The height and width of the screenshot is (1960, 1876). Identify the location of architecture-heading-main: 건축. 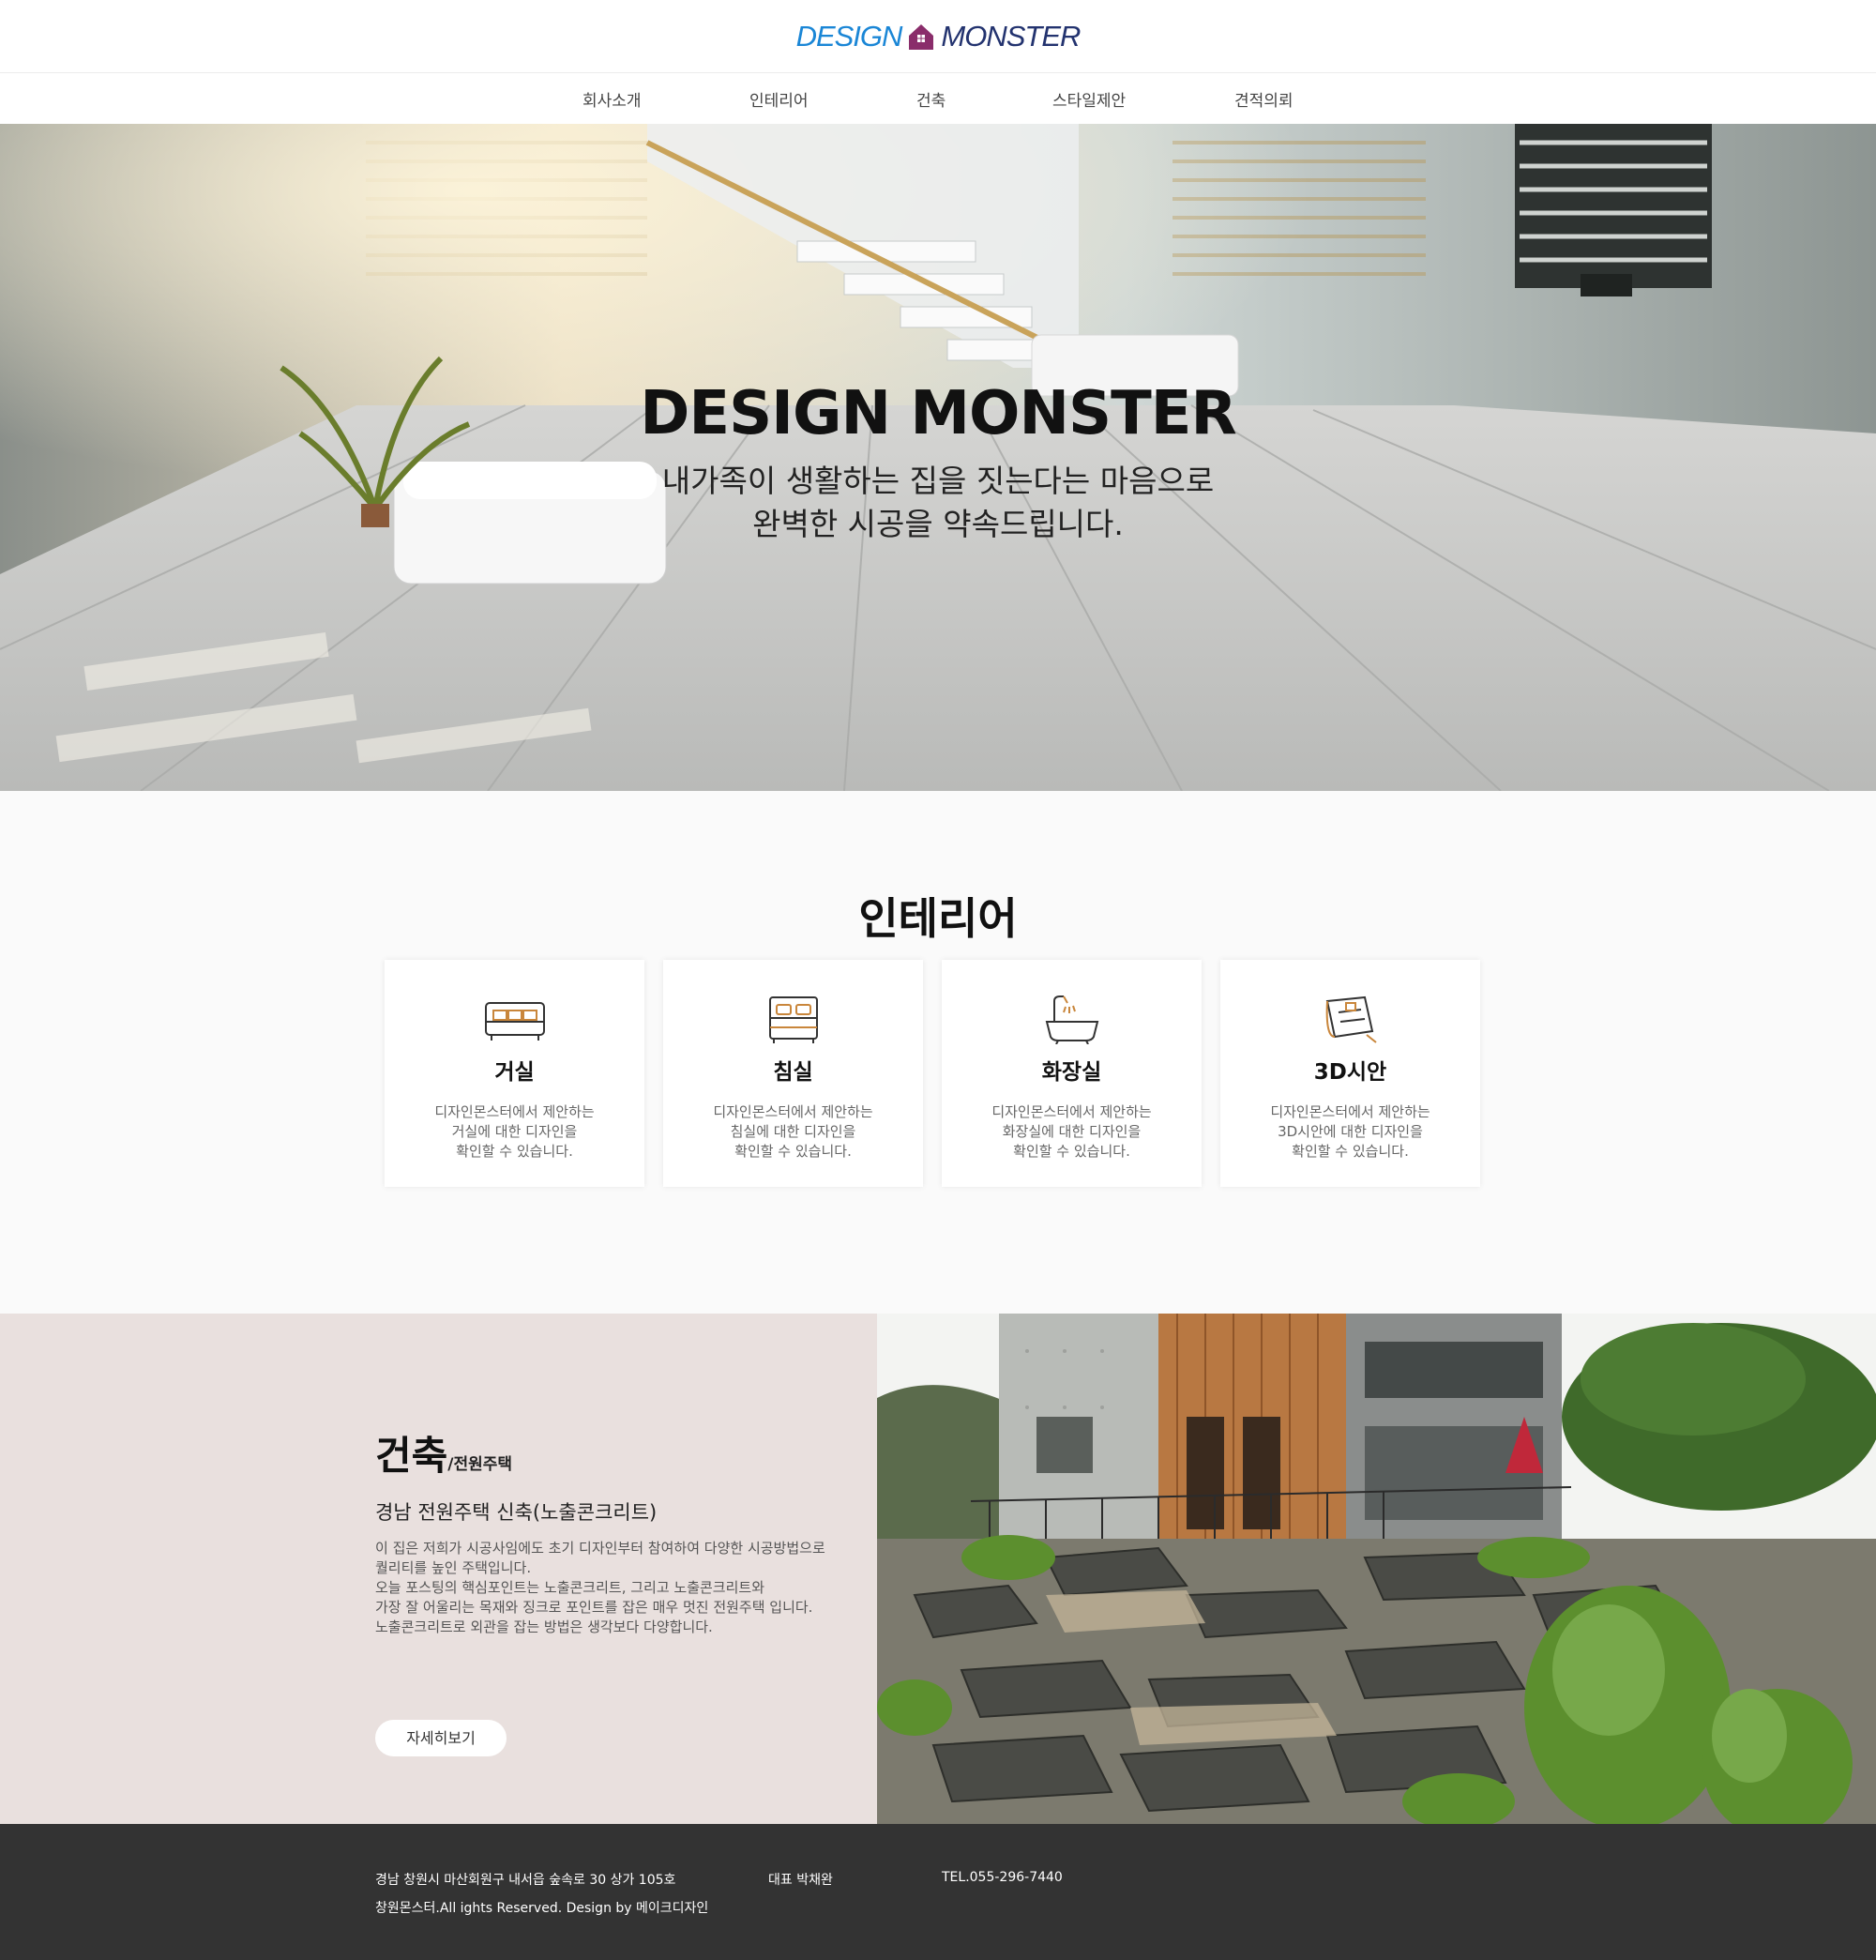
(411, 1456).